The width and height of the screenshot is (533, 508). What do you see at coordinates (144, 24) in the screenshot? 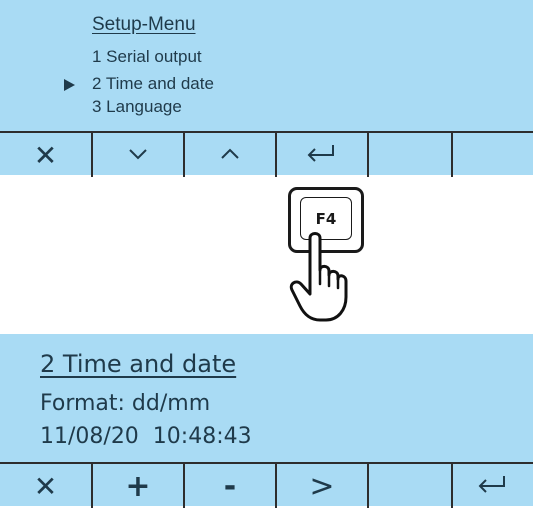
I see `menu-title: Setup-Menu` at bounding box center [144, 24].